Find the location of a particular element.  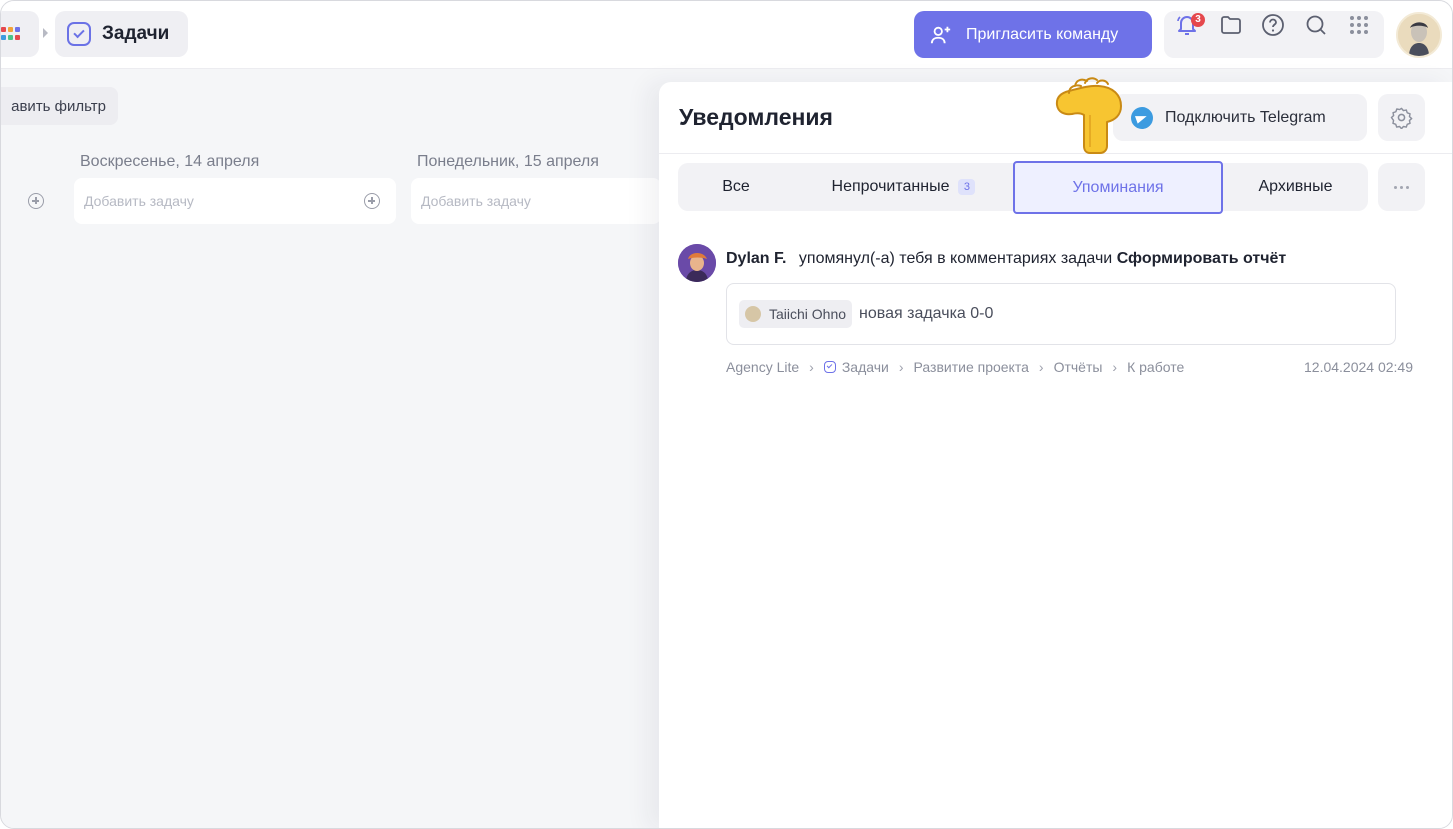

tab-mentions: Упоминания is located at coordinates (1118, 187).